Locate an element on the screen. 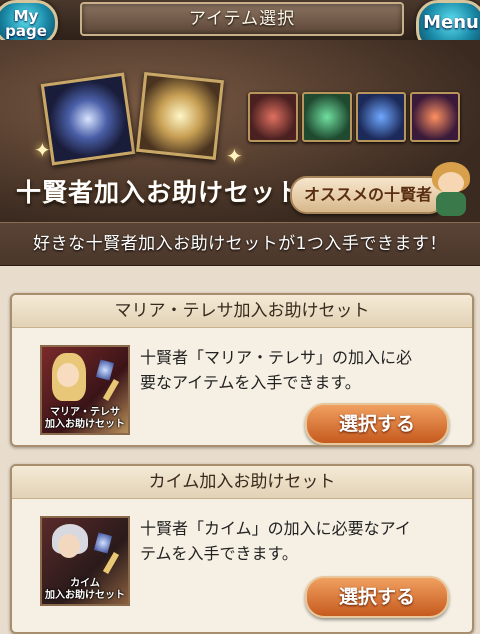  chibi-character-icon is located at coordinates (451, 188).